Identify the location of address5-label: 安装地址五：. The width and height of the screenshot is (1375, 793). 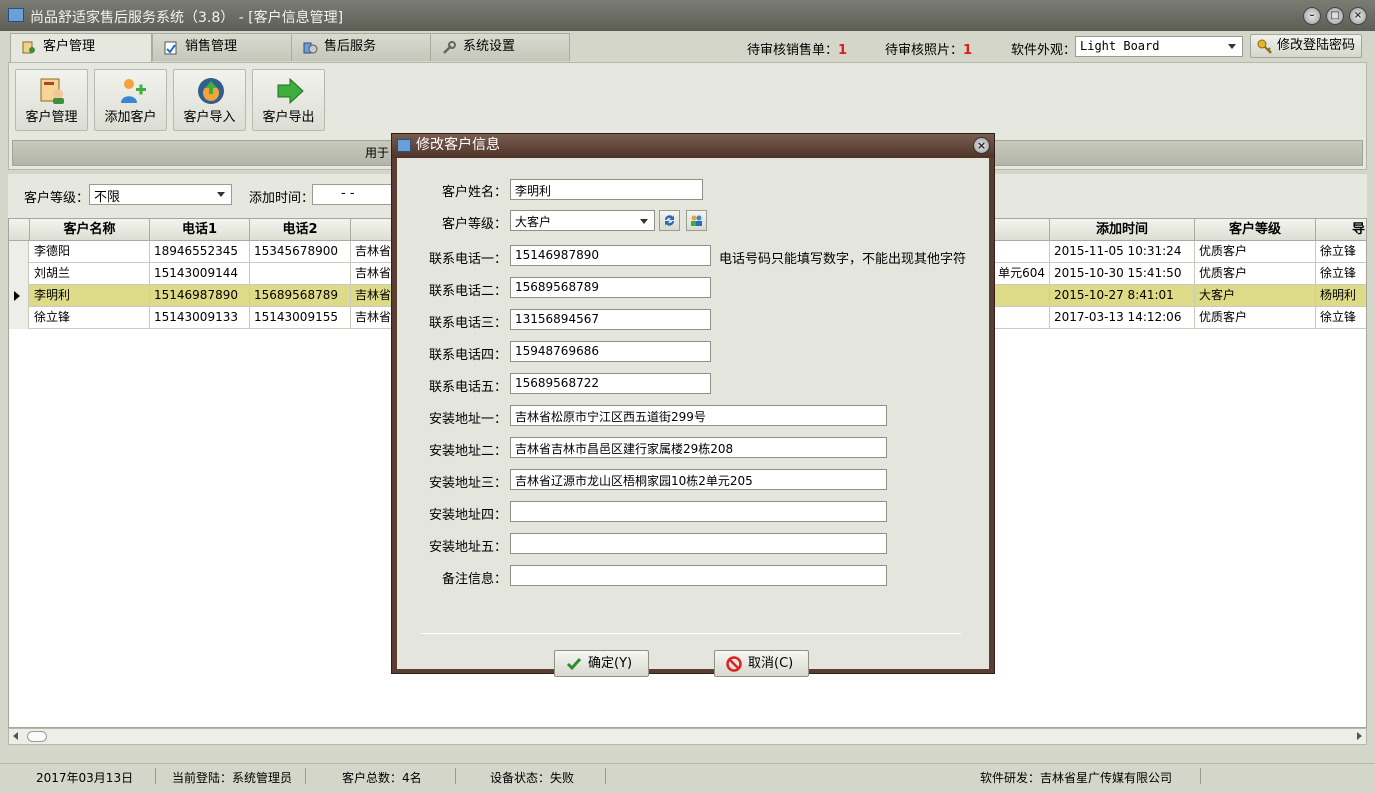
(467, 547).